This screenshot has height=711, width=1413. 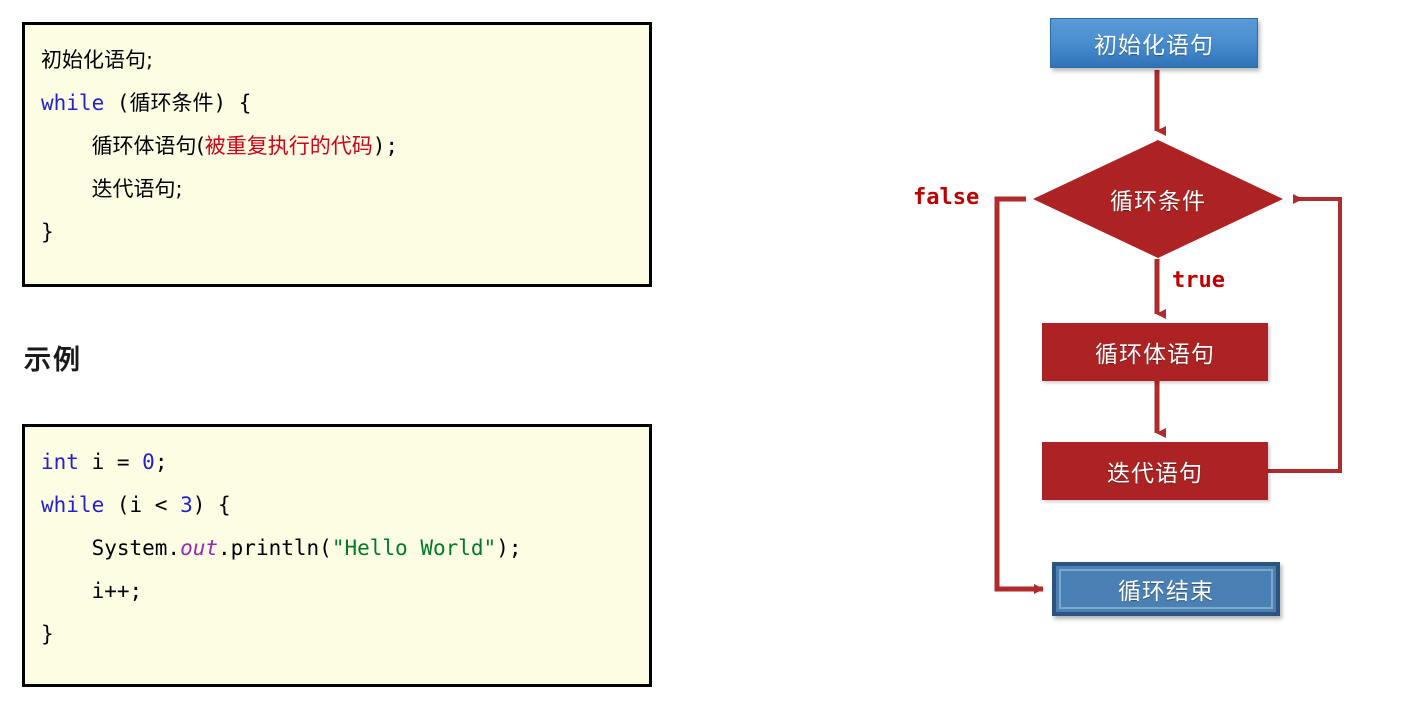 I want to click on edge-label-false: false, so click(x=946, y=197).